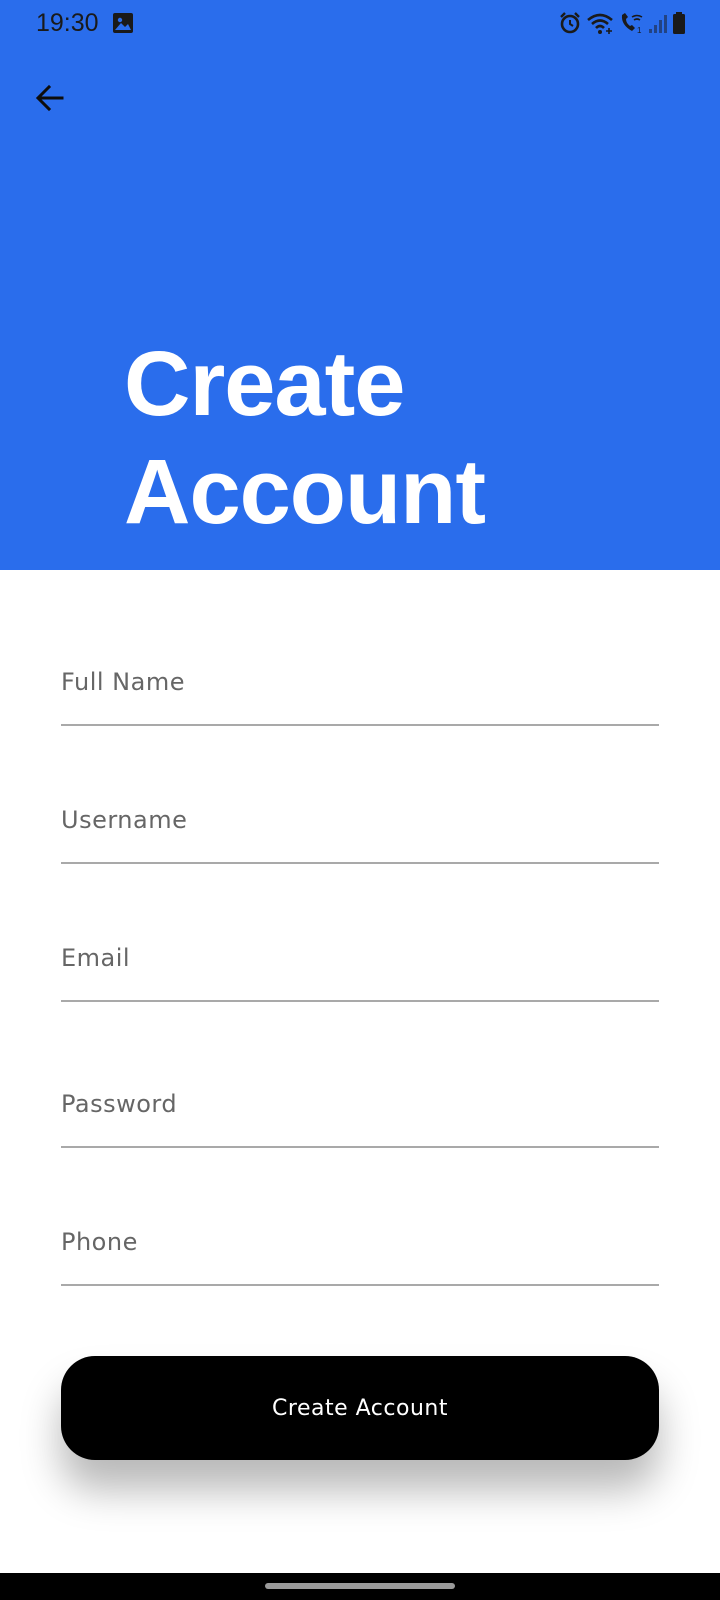 The width and height of the screenshot is (720, 1600). I want to click on arrow-left-icon, so click(49, 98).